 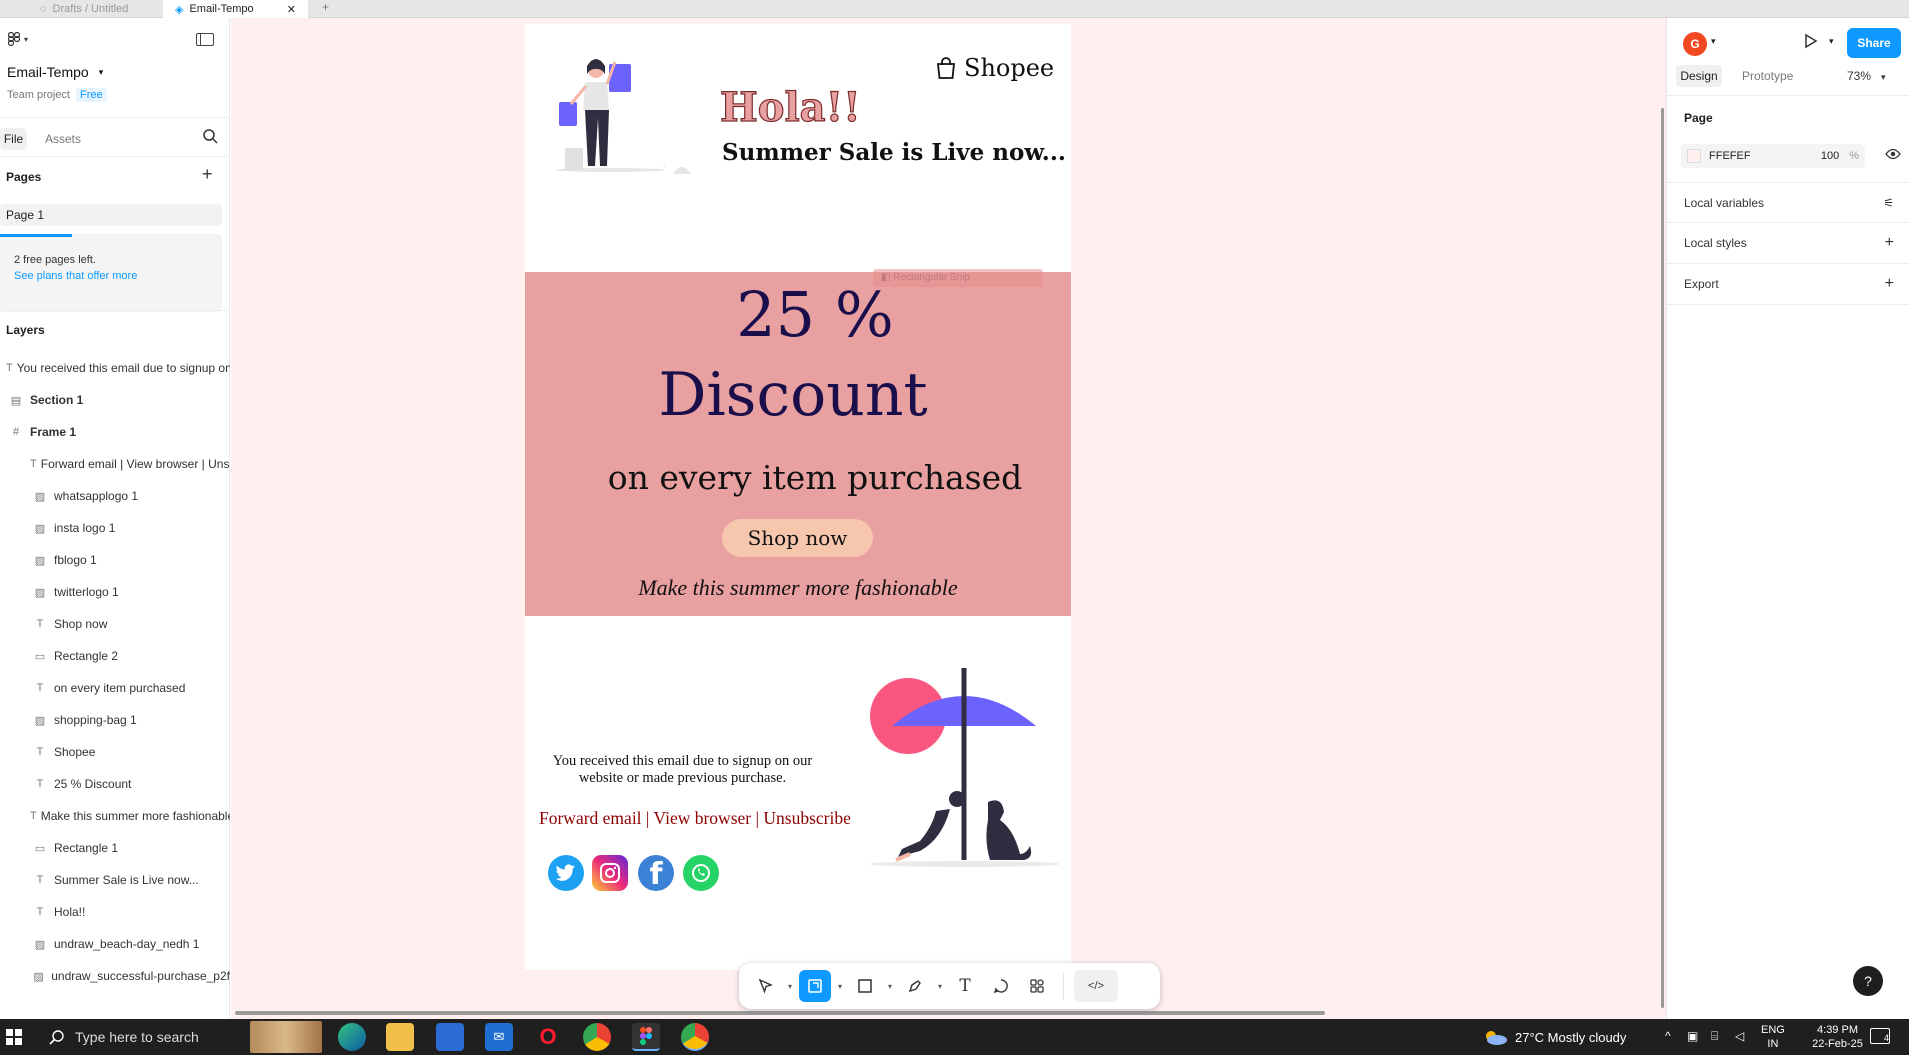 What do you see at coordinates (610, 873) in the screenshot?
I see `instagram-icon` at bounding box center [610, 873].